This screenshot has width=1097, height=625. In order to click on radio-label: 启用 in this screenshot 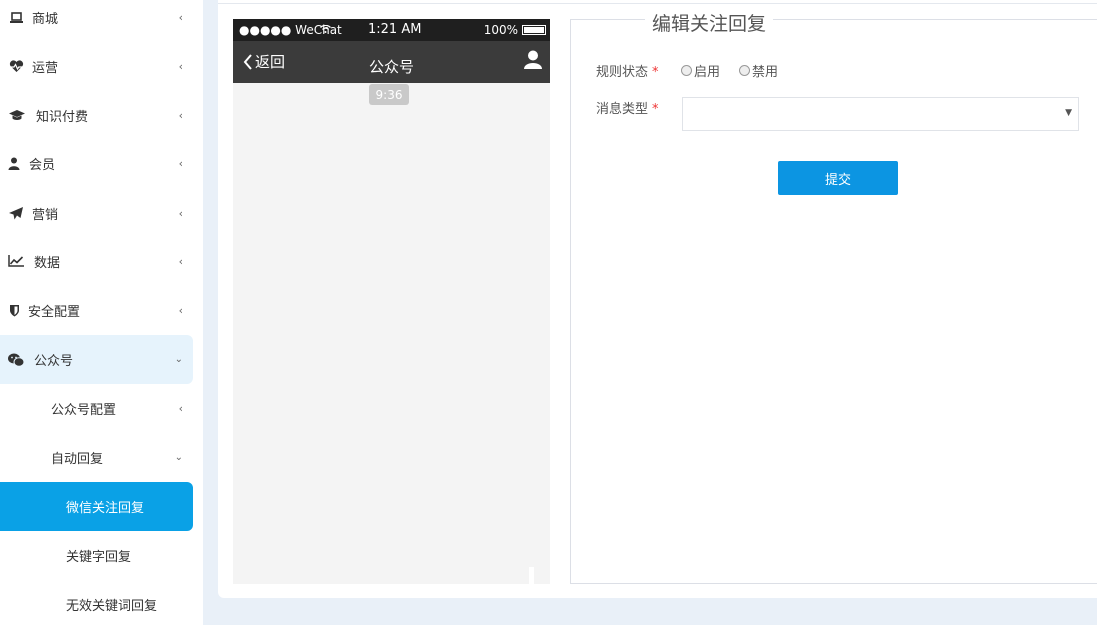, I will do `click(707, 72)`.